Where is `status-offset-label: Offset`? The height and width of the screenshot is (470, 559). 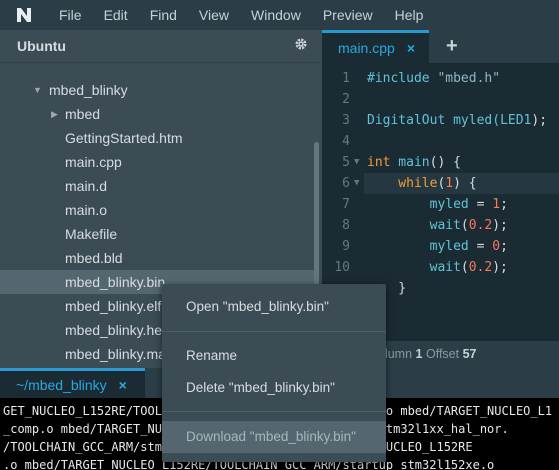
status-offset-label: Offset is located at coordinates (442, 354).